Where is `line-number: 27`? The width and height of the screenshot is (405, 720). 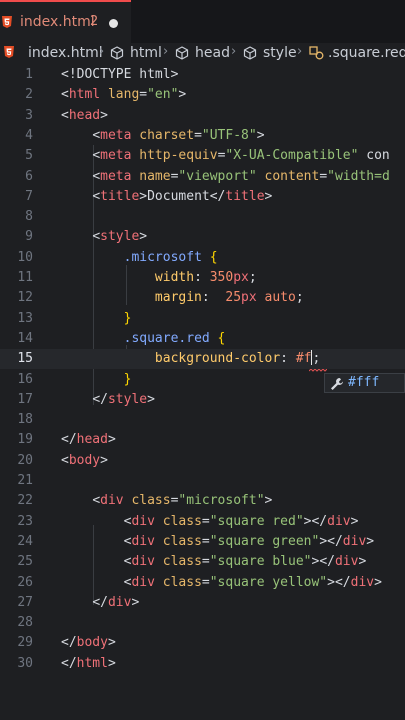 line-number: 27 is located at coordinates (25, 602).